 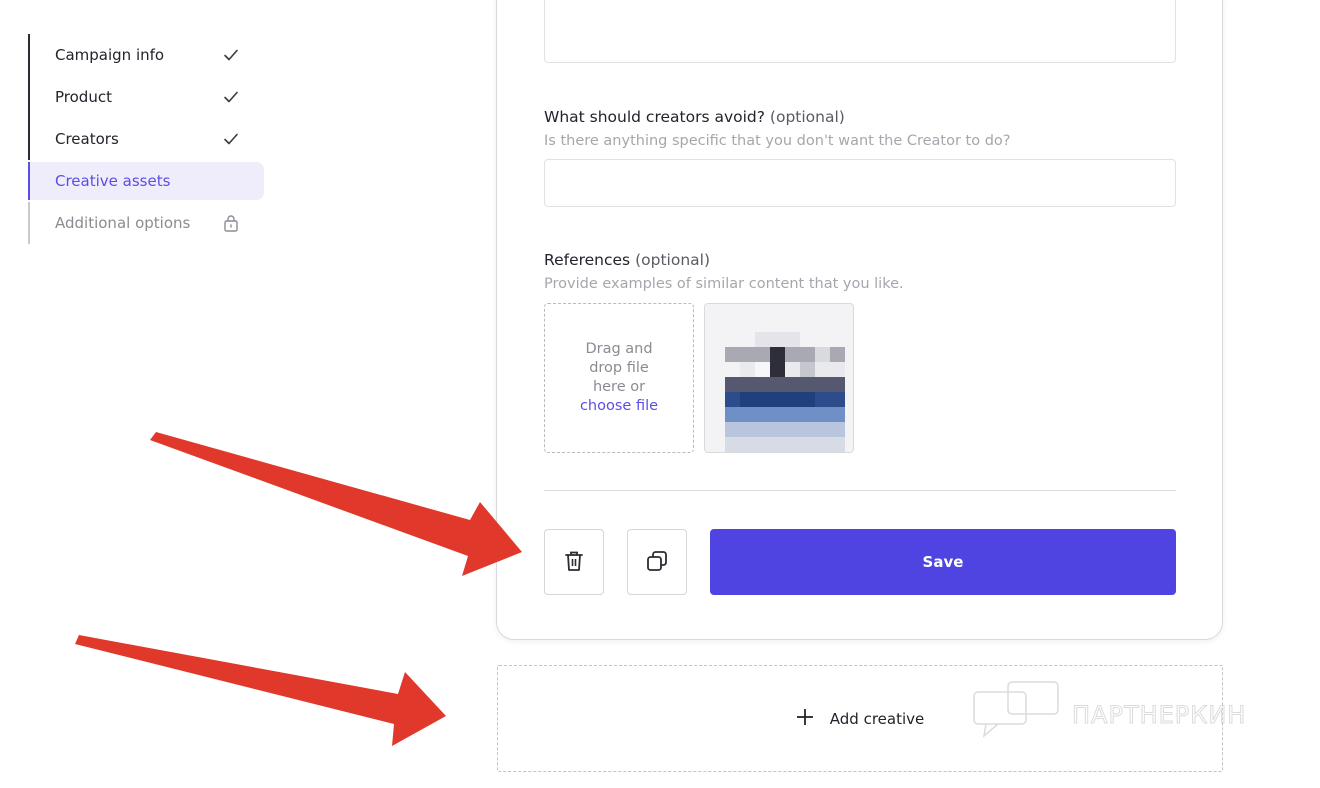 I want to click on choose-file-link: choose file, so click(x=619, y=406).